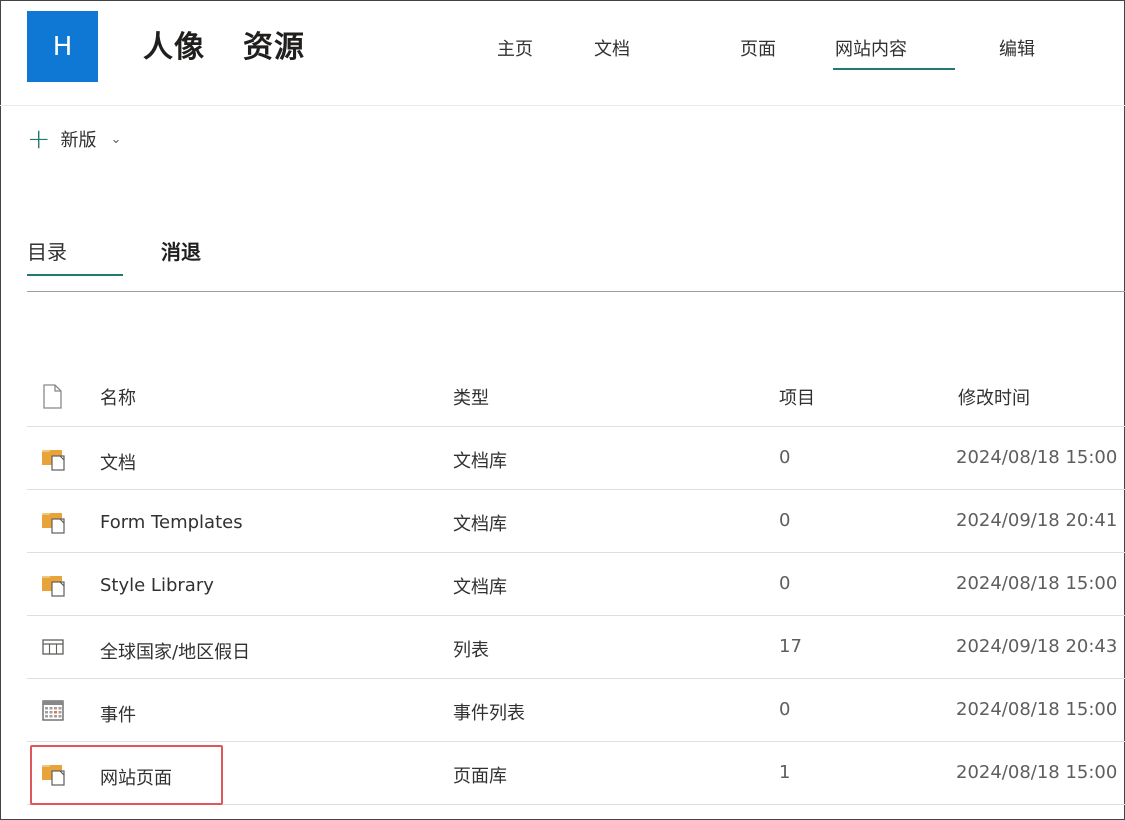 This screenshot has height=820, width=1125. What do you see at coordinates (126, 775) in the screenshot?
I see `highlight-box` at bounding box center [126, 775].